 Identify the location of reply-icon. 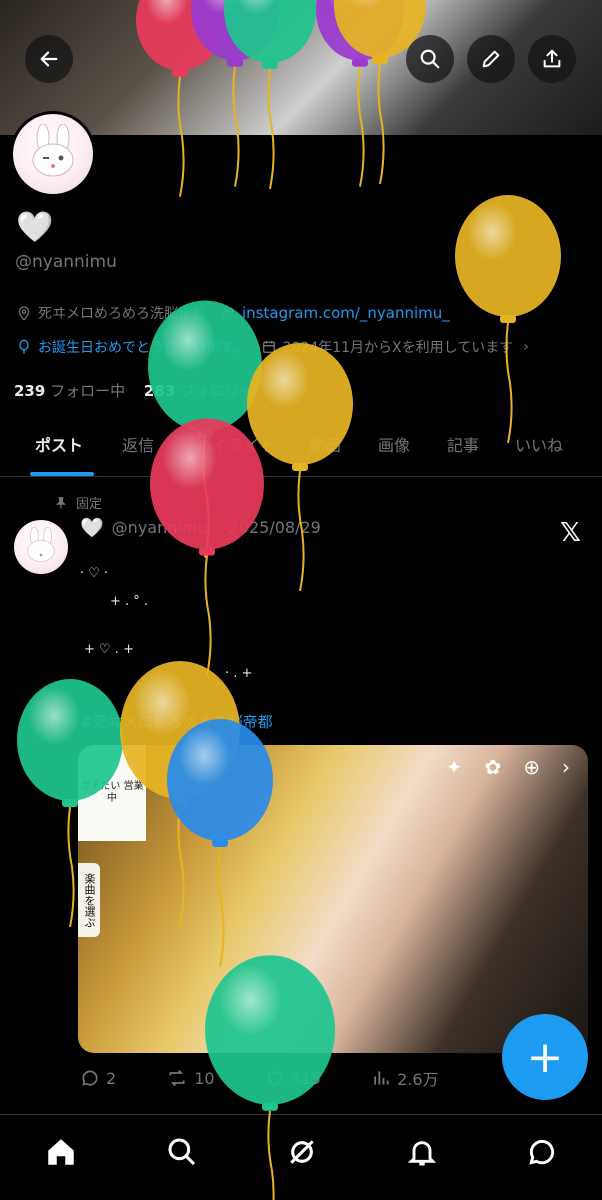
(90, 1078).